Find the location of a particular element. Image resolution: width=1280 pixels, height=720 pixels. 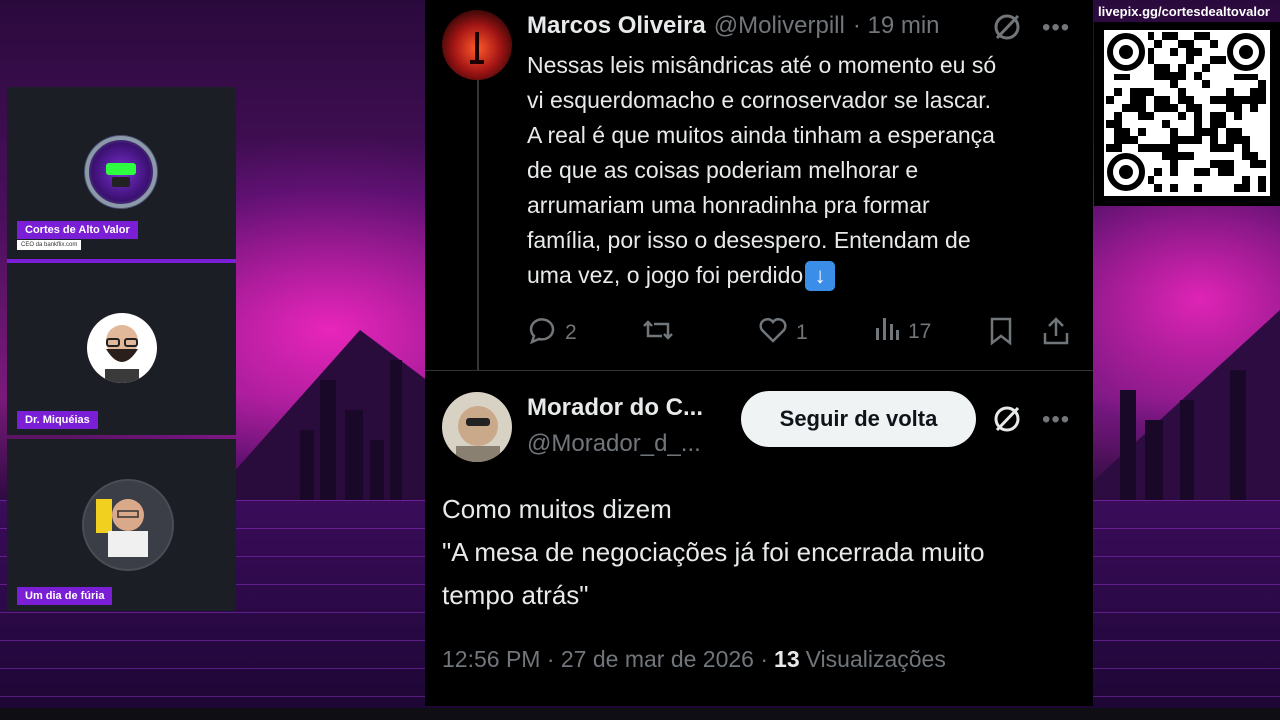

follow-back-button: Seguir de volta is located at coordinates (858, 419).